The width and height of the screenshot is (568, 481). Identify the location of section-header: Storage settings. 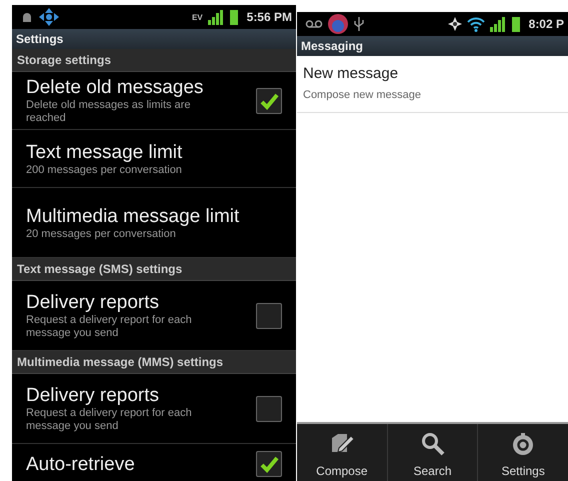
(154, 60).